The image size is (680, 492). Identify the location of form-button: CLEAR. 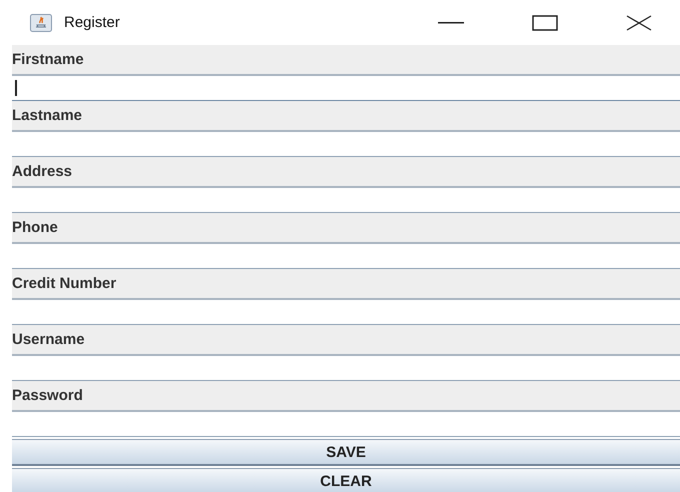
(346, 480).